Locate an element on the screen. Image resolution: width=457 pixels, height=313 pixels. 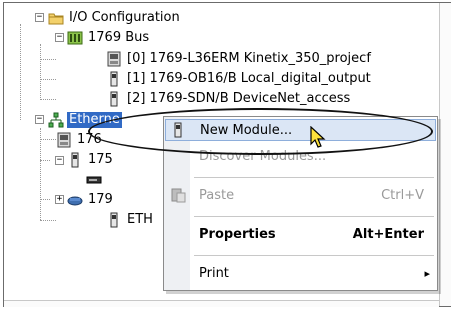
tree-item-ethernet: Etherne is located at coordinates (85, 120).